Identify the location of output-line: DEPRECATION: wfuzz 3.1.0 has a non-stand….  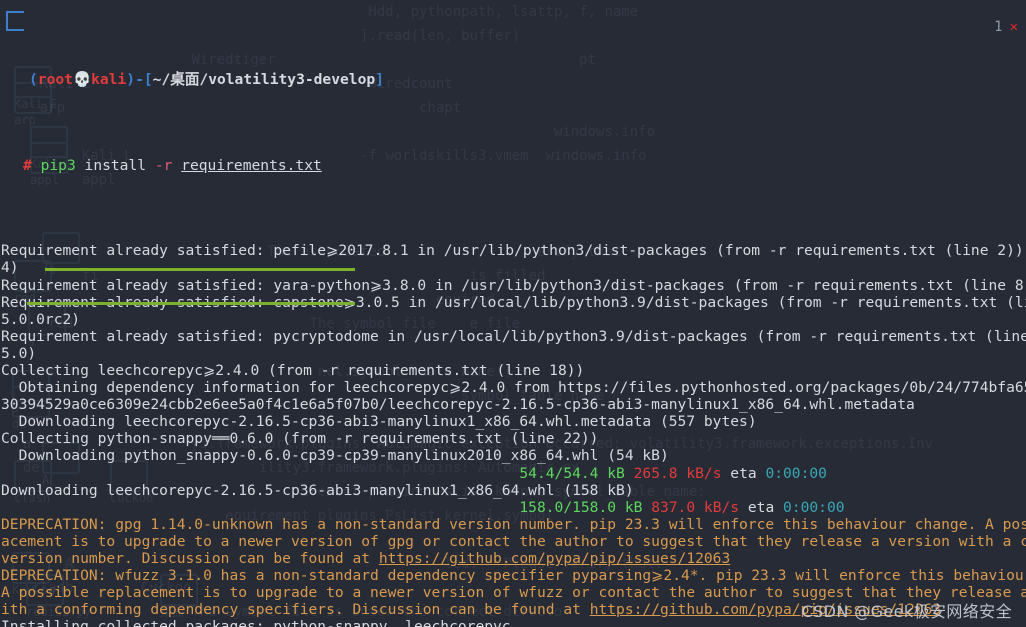
(513, 575).